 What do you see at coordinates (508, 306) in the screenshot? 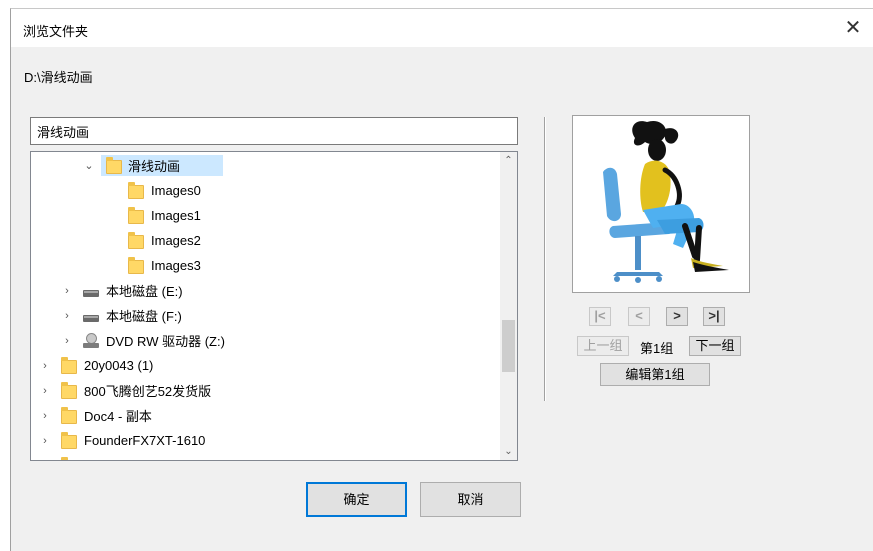
I see `vertical-scrollbar: ⌃ ⌄` at bounding box center [508, 306].